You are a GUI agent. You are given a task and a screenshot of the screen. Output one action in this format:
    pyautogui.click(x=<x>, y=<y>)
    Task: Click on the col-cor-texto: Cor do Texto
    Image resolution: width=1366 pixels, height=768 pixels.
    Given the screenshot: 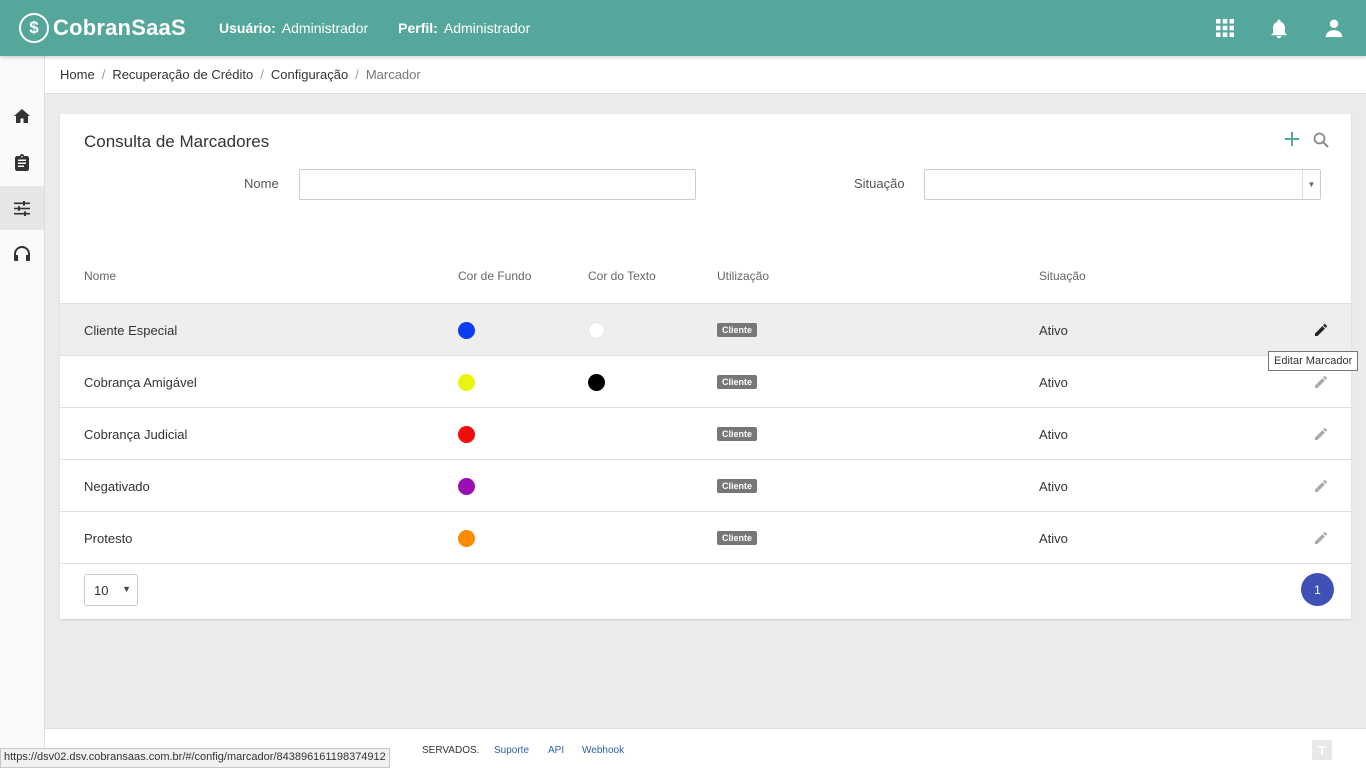 What is the action you would take?
    pyautogui.click(x=622, y=276)
    